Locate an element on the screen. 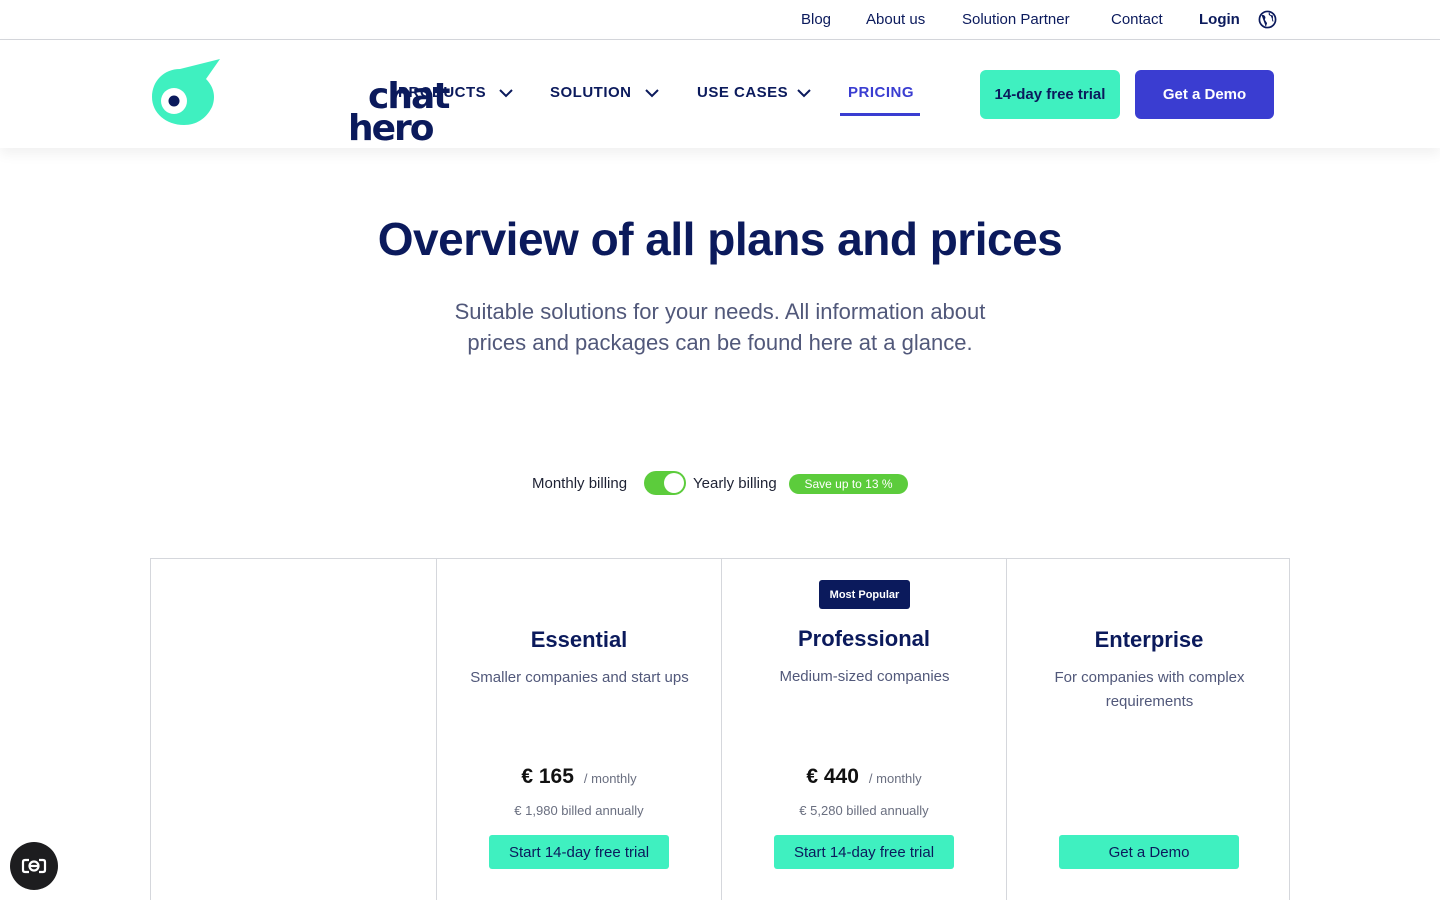 The width and height of the screenshot is (1440, 900). plan-price: € 165 is located at coordinates (547, 776).